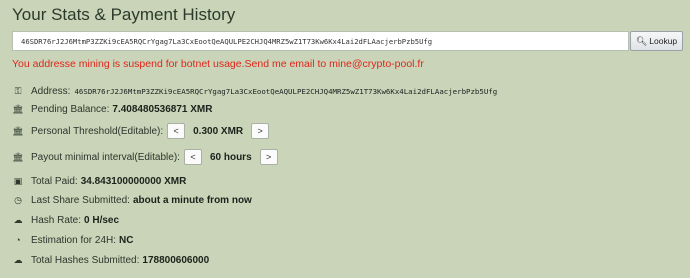 The image size is (690, 278). I want to click on total-paid-label: Total Paid:, so click(54, 181).